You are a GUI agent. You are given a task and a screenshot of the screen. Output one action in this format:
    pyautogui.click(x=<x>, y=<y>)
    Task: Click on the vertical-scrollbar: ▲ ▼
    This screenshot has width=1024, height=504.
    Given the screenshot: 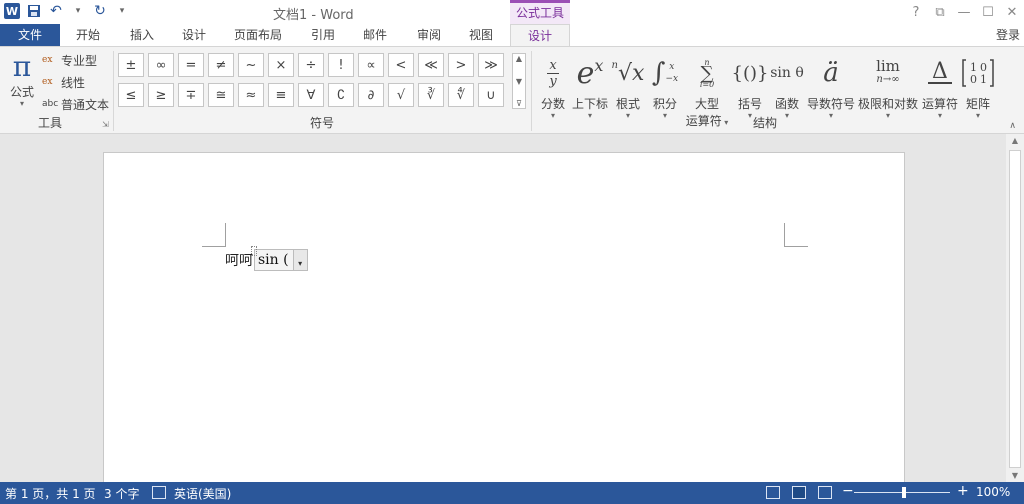 What is the action you would take?
    pyautogui.click(x=1015, y=308)
    